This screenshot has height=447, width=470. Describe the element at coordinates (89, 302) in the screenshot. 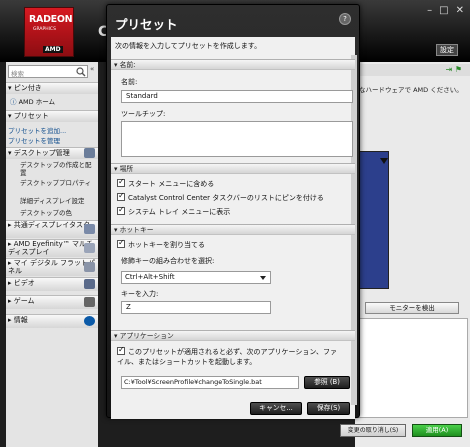

I see `gamepad-icon` at that location.